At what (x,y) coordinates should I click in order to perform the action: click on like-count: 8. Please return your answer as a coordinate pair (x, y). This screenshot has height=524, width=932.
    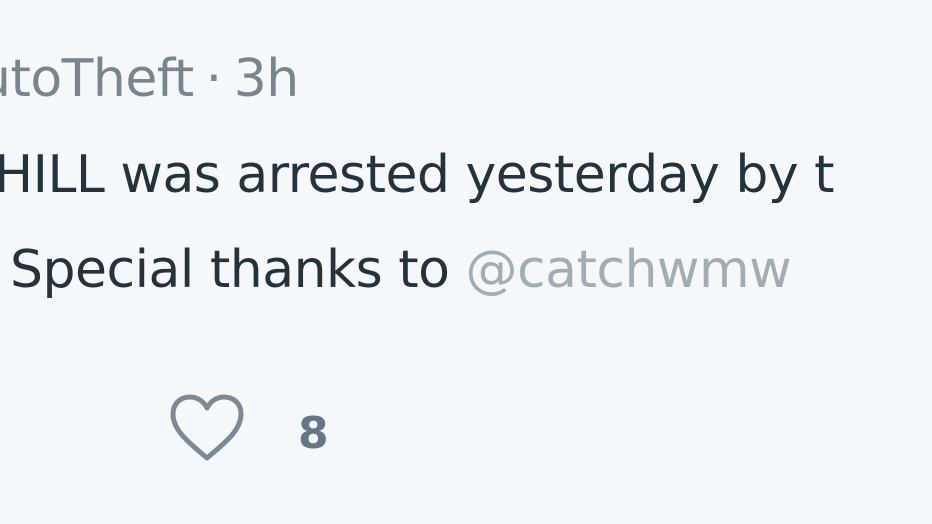
    Looking at the image, I should click on (313, 433).